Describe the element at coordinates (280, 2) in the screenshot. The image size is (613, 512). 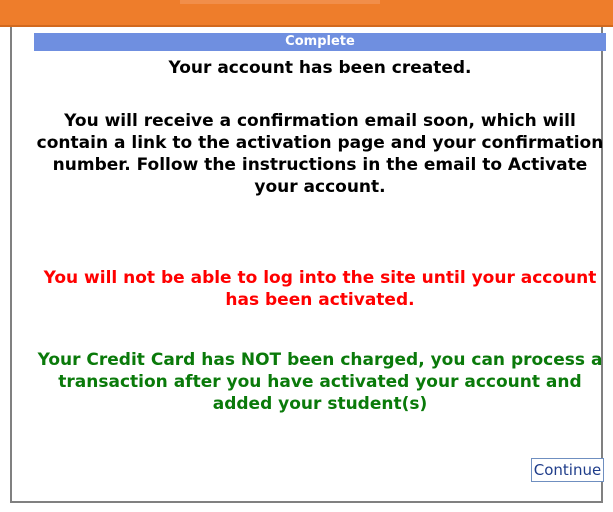
I see `top-banner-highlight` at that location.